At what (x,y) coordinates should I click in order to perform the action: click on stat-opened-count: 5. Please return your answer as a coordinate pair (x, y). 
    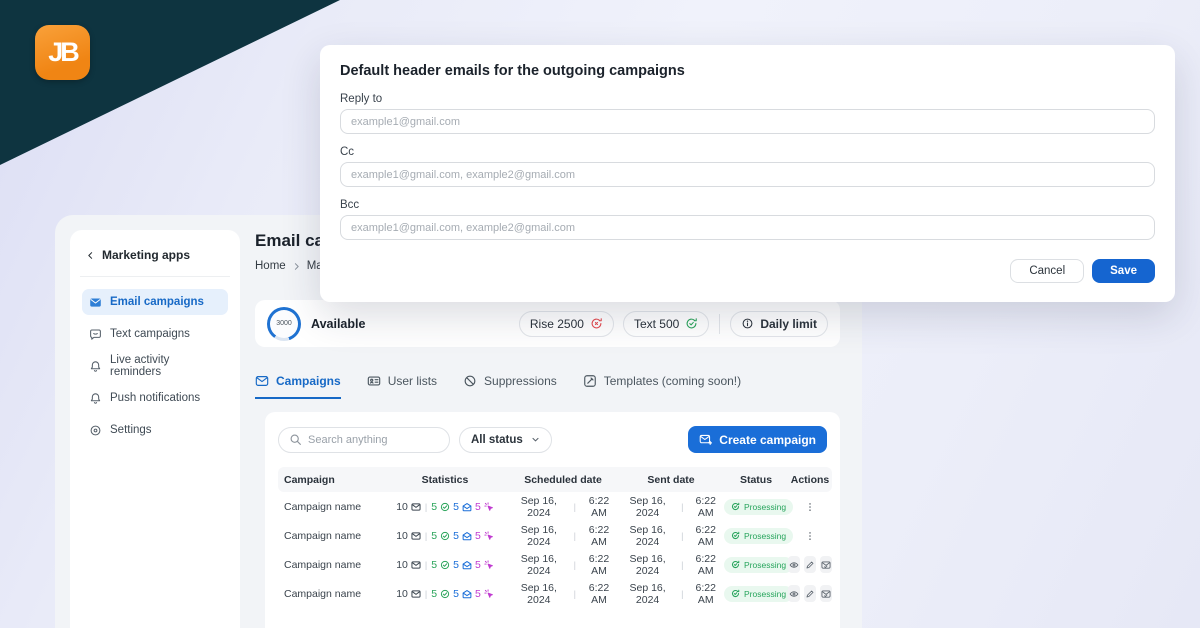
    Looking at the image, I should click on (456, 535).